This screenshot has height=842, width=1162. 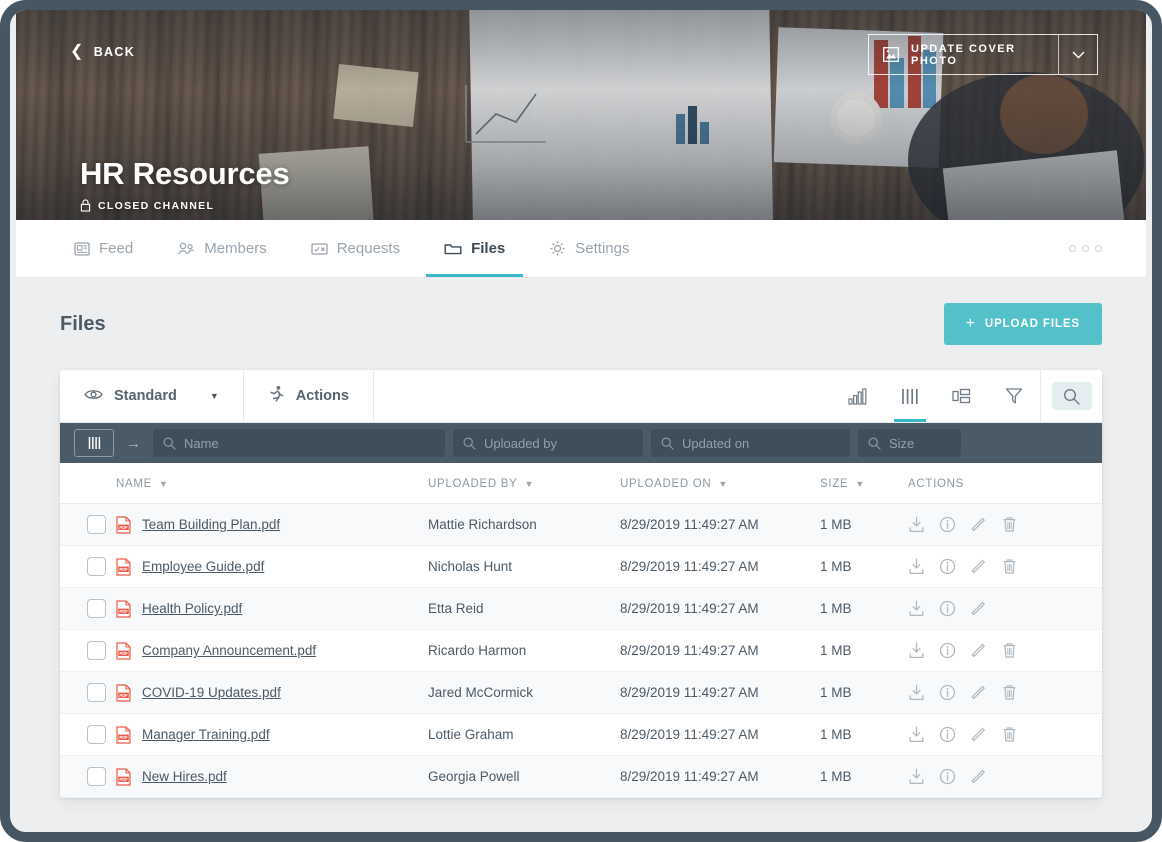 I want to click on col-uploaded-by: UPLOADED BY ▼, so click(x=524, y=483).